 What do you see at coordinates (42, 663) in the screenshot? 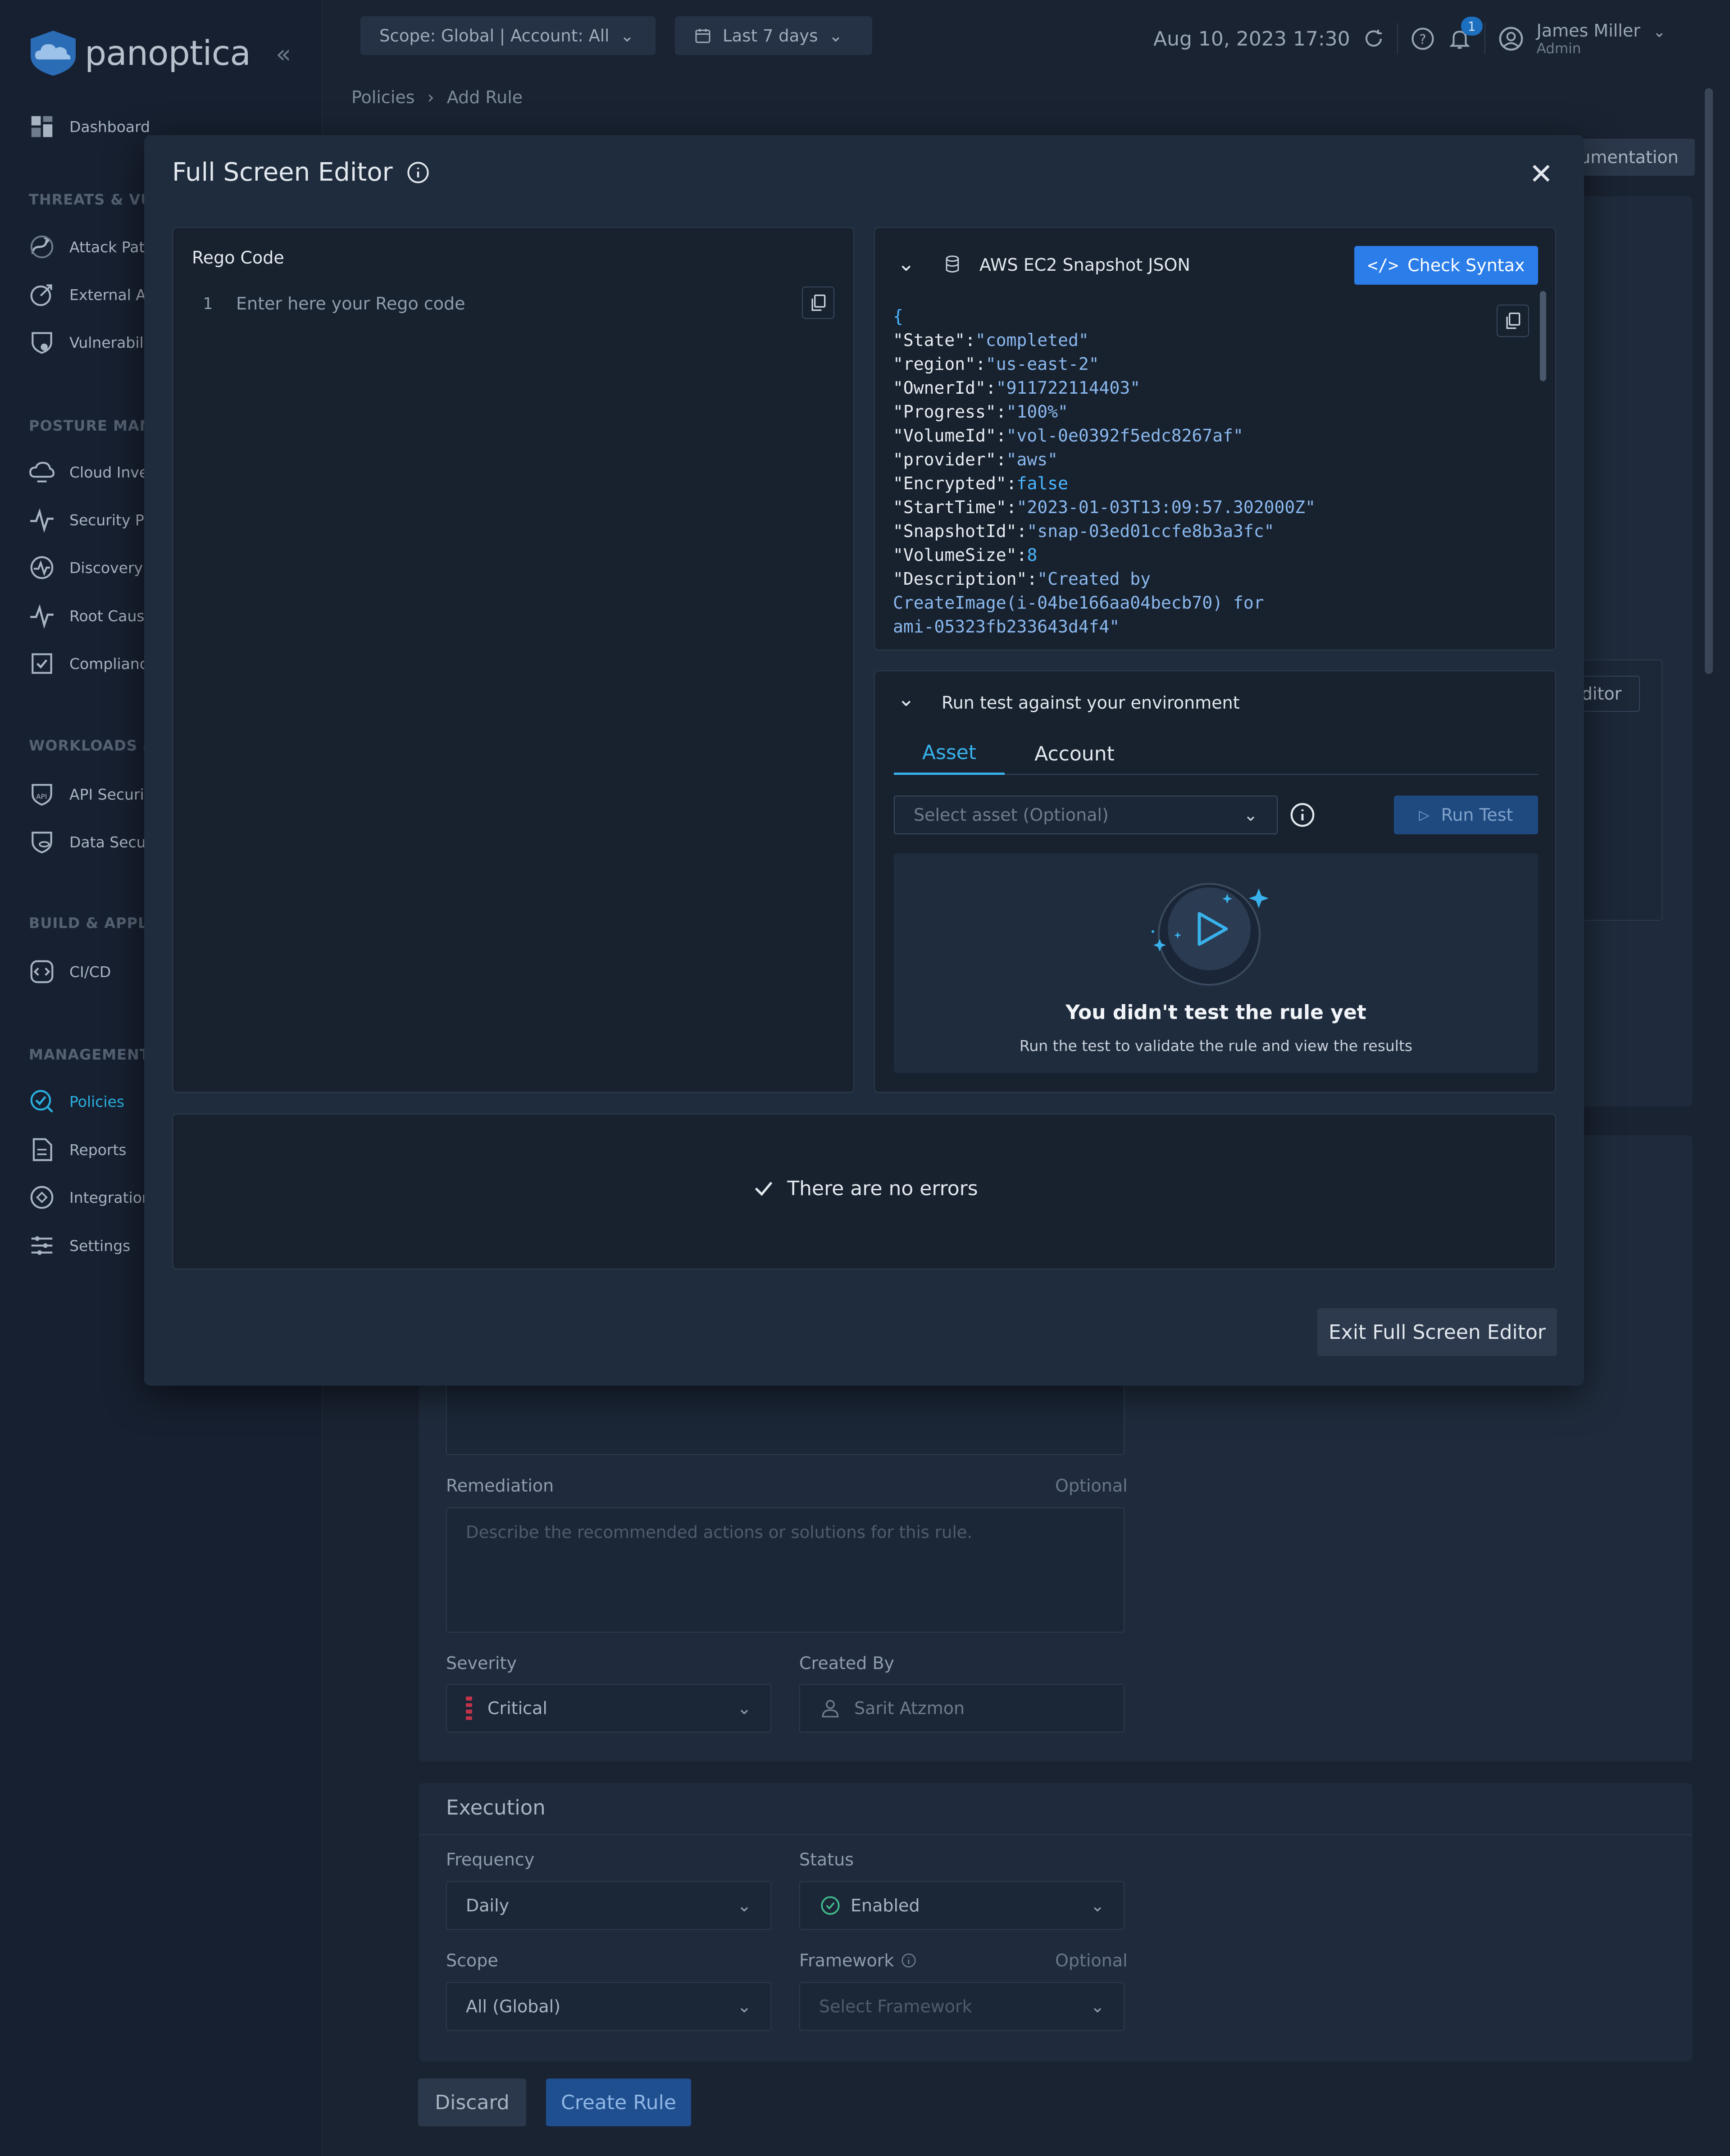
I see `compliance-icon` at bounding box center [42, 663].